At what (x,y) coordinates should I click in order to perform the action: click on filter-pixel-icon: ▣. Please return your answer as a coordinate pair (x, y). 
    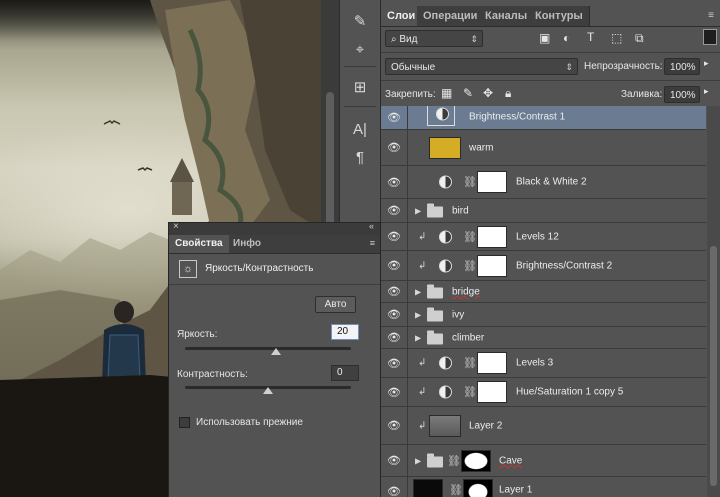
    Looking at the image, I should click on (544, 38).